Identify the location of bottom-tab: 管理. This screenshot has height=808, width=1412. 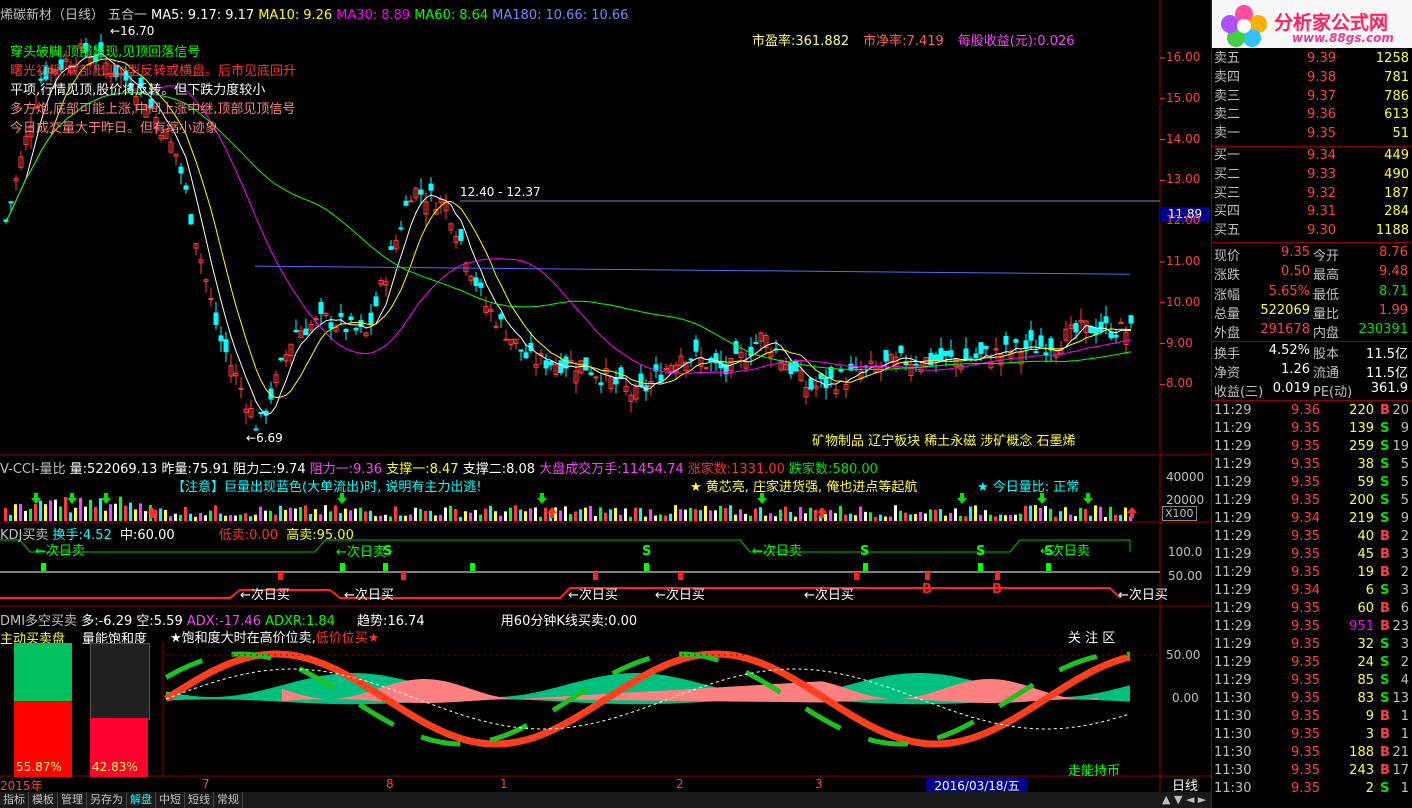
(72, 800).